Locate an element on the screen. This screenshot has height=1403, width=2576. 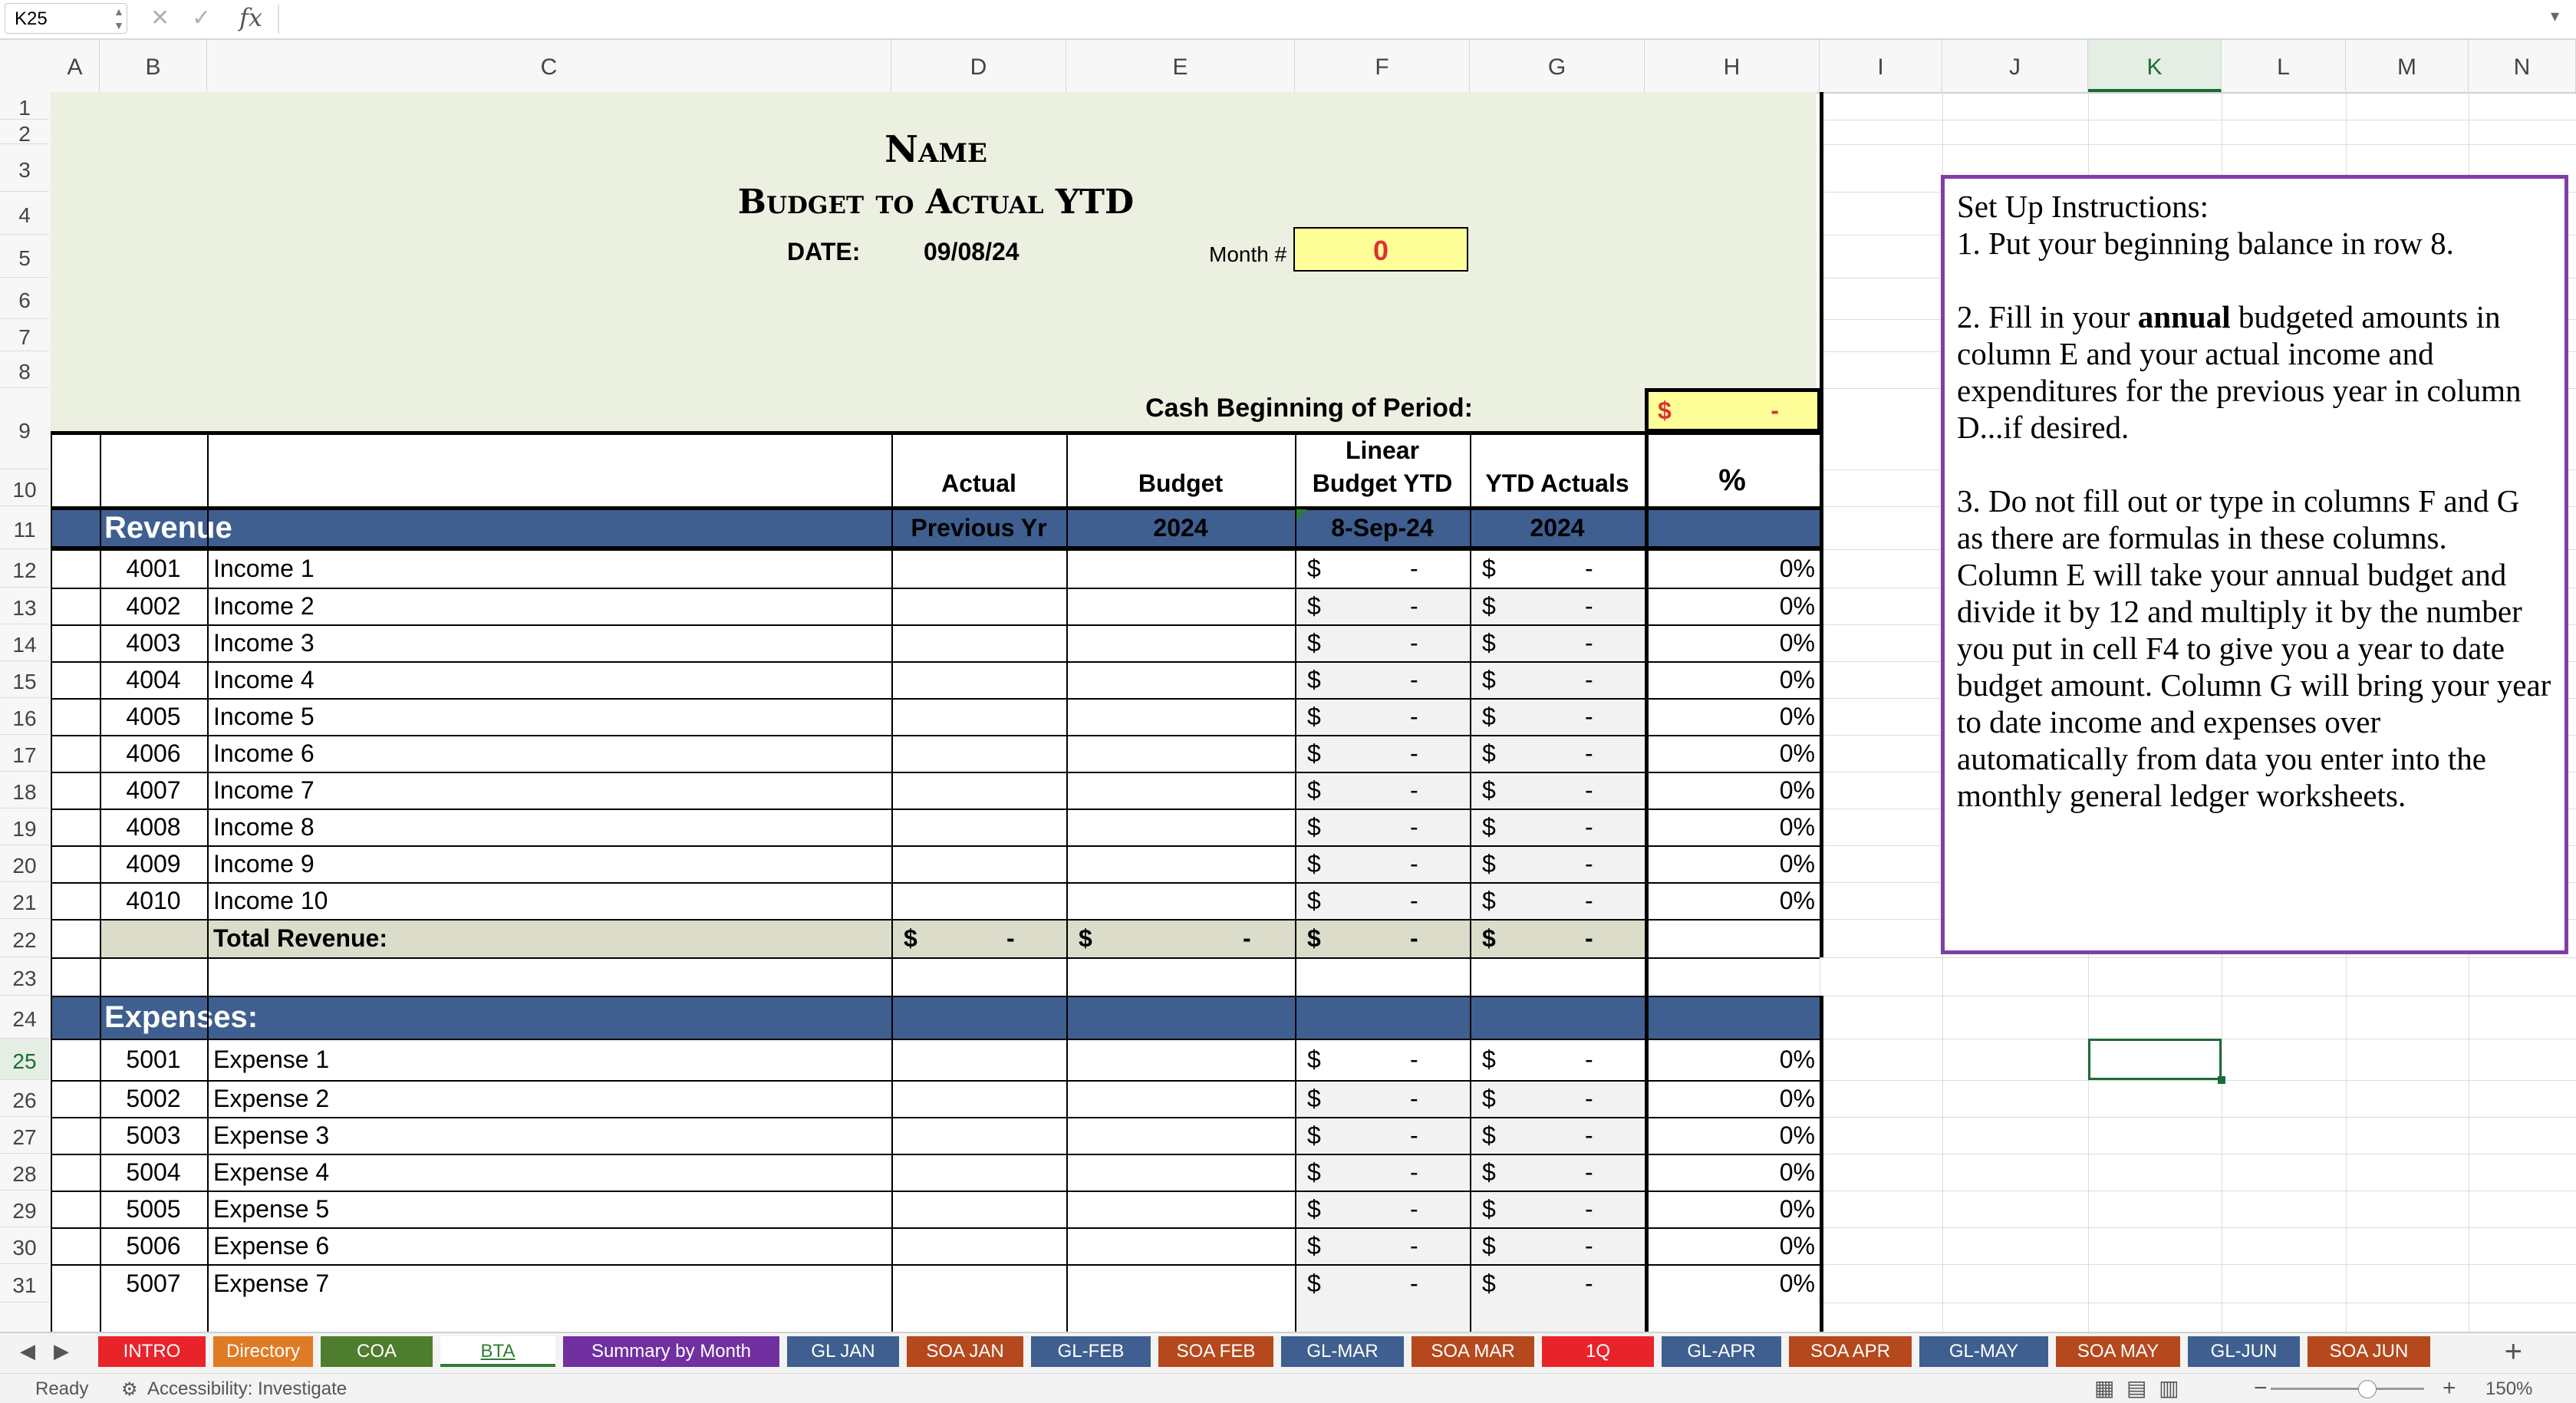
expense-row-value: - is located at coordinates (1414, 1059).